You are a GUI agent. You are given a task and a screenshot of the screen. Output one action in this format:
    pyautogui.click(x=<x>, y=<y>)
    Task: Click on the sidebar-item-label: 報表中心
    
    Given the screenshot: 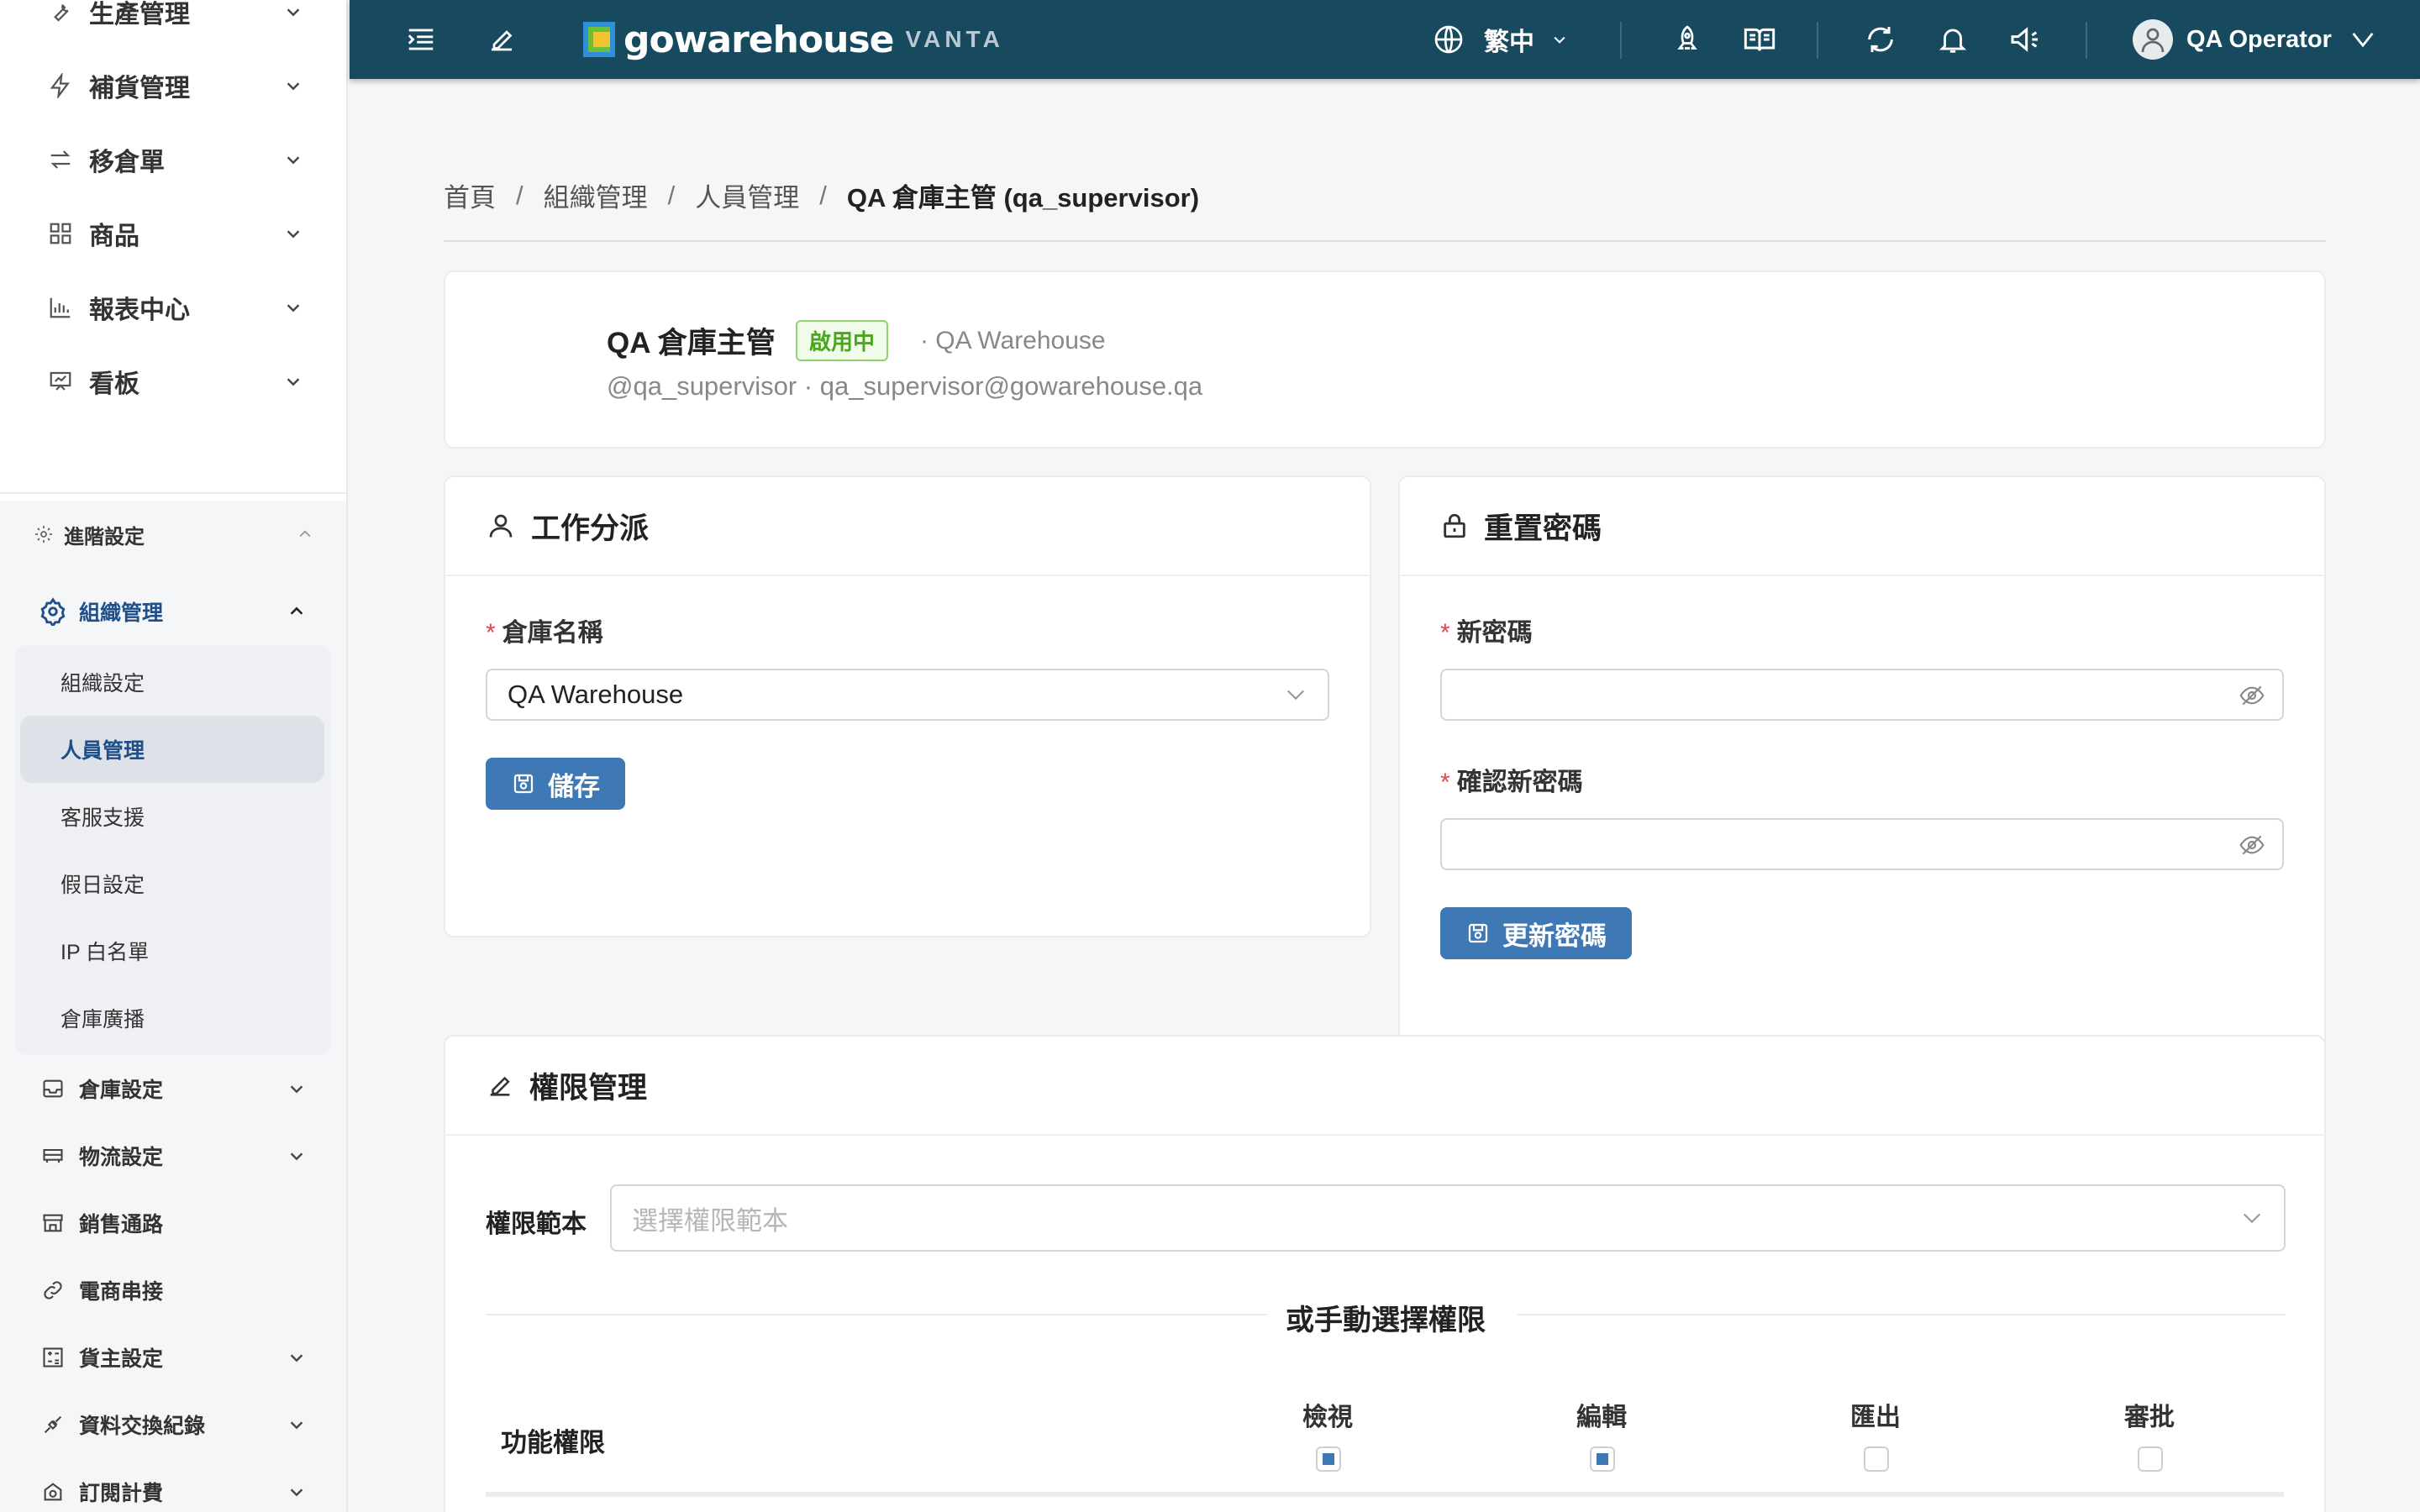 What is the action you would take?
    pyautogui.click(x=139, y=310)
    